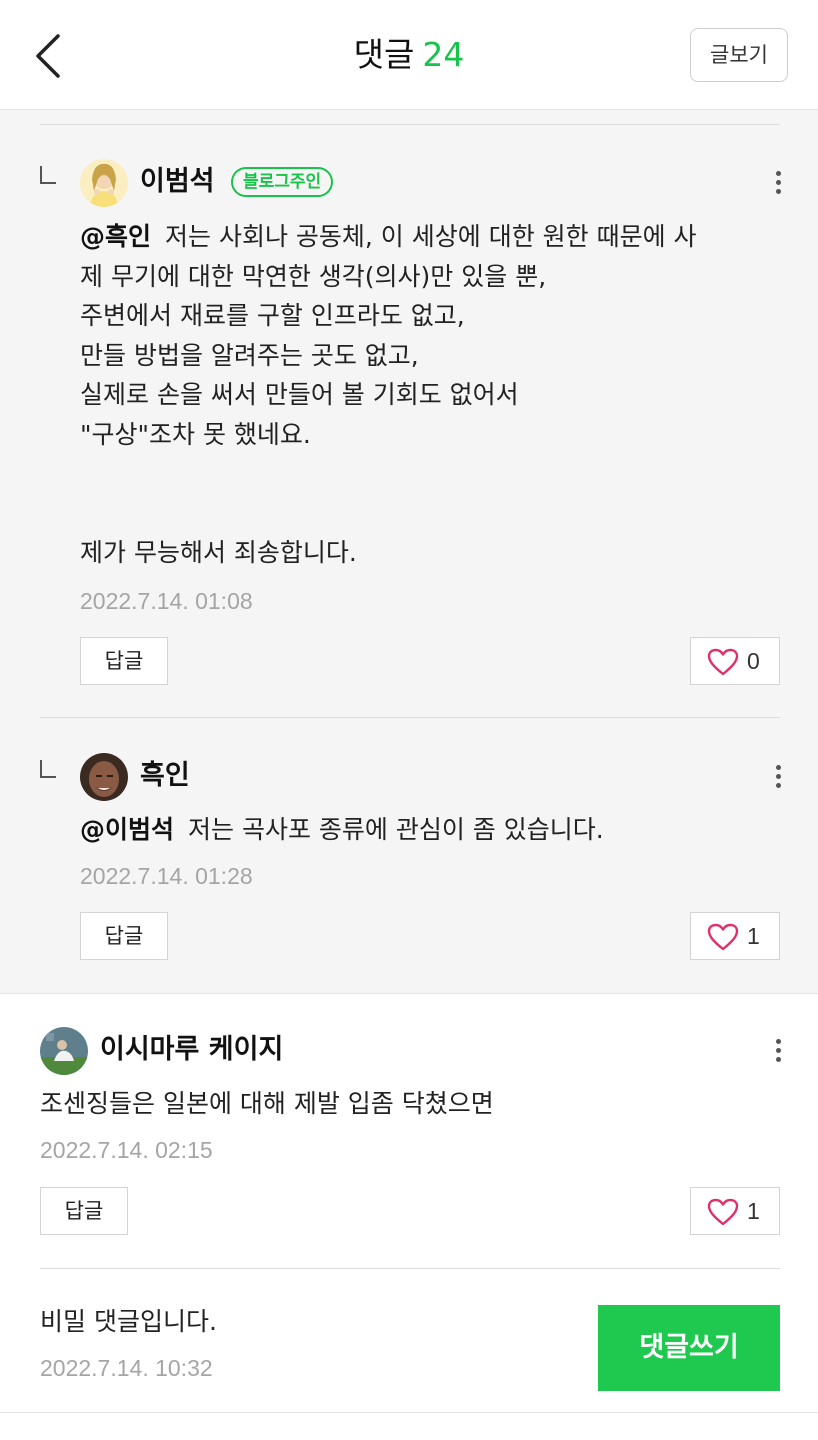  Describe the element at coordinates (689, 1348) in the screenshot. I see `write-comment-button: 댓글쓰기` at that location.